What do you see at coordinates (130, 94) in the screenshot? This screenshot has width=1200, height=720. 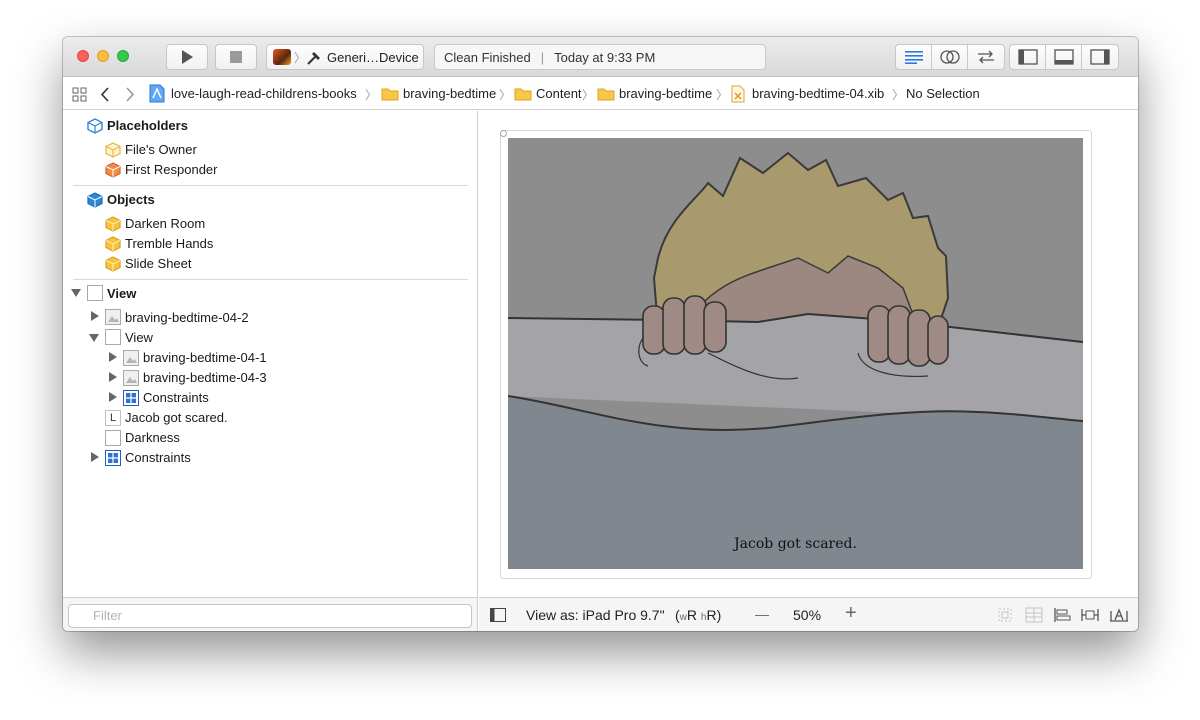 I see `forward-arrow-icon` at bounding box center [130, 94].